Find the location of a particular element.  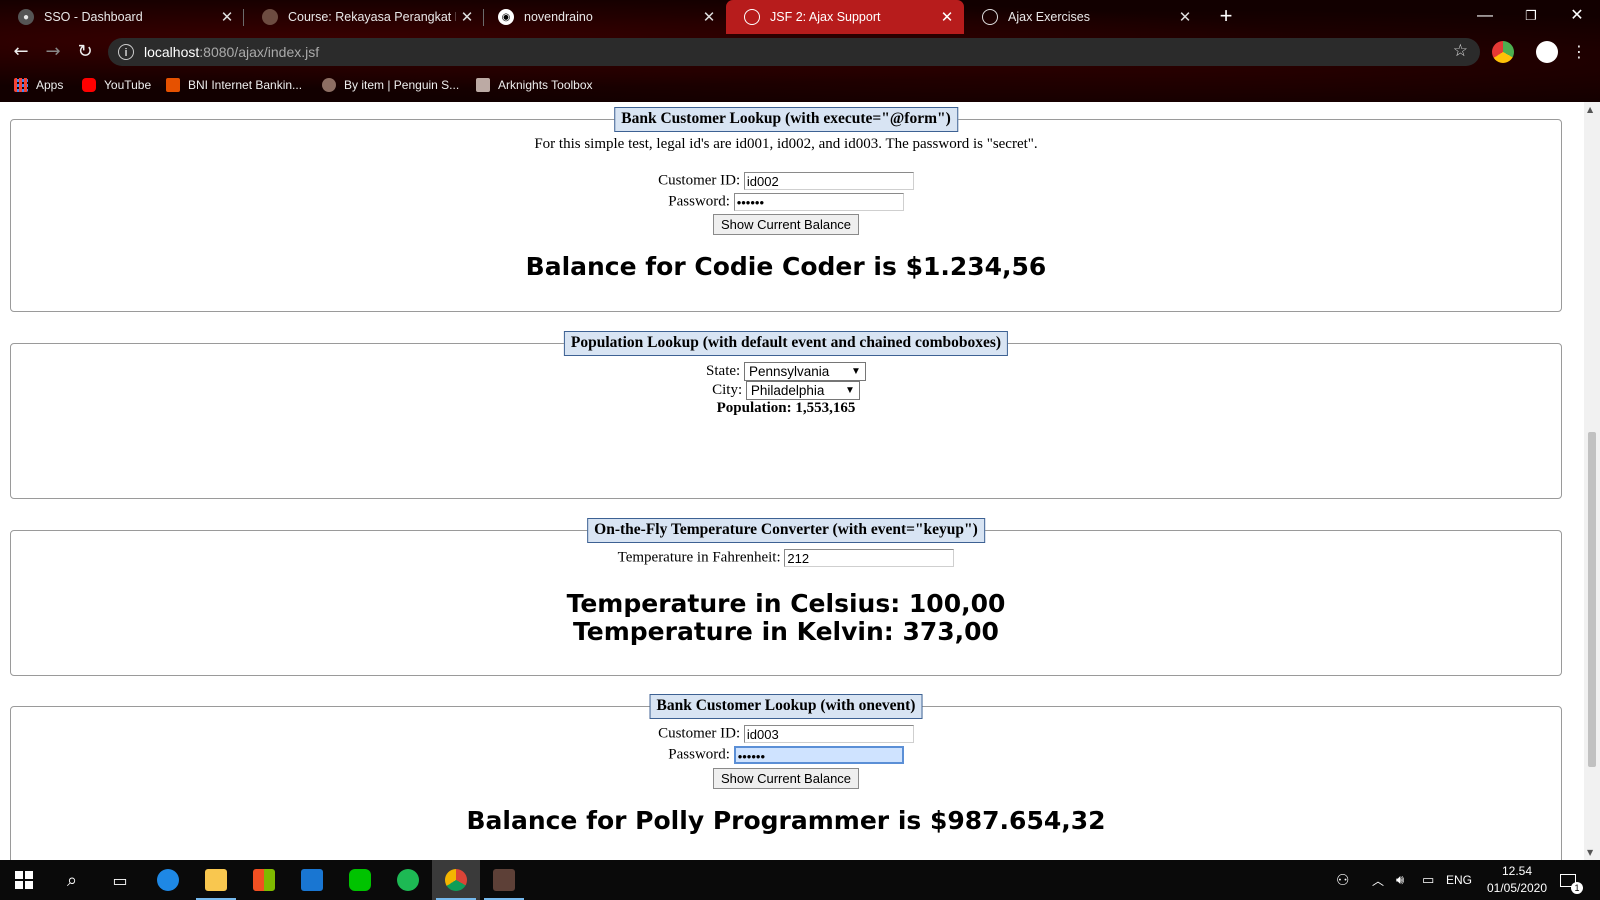

bookmark-label: Arknights Toolbox is located at coordinates (545, 85).